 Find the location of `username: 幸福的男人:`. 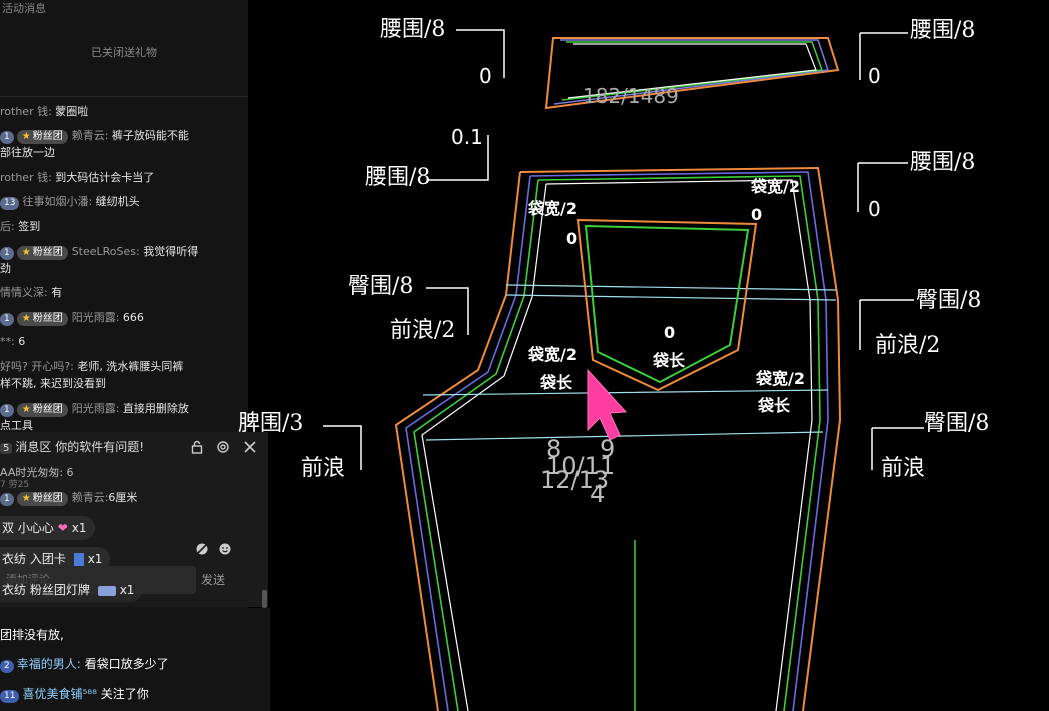

username: 幸福的男人: is located at coordinates (48, 664).